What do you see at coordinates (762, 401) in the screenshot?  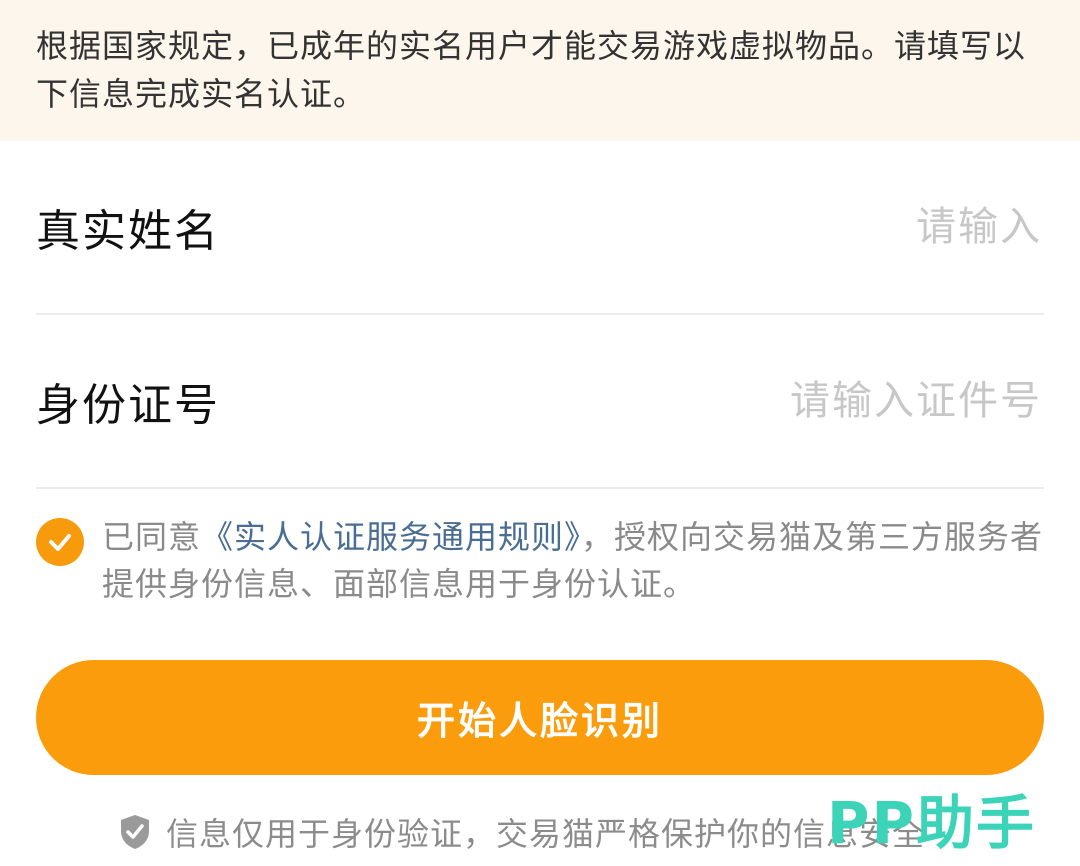 I see `id-number-input` at bounding box center [762, 401].